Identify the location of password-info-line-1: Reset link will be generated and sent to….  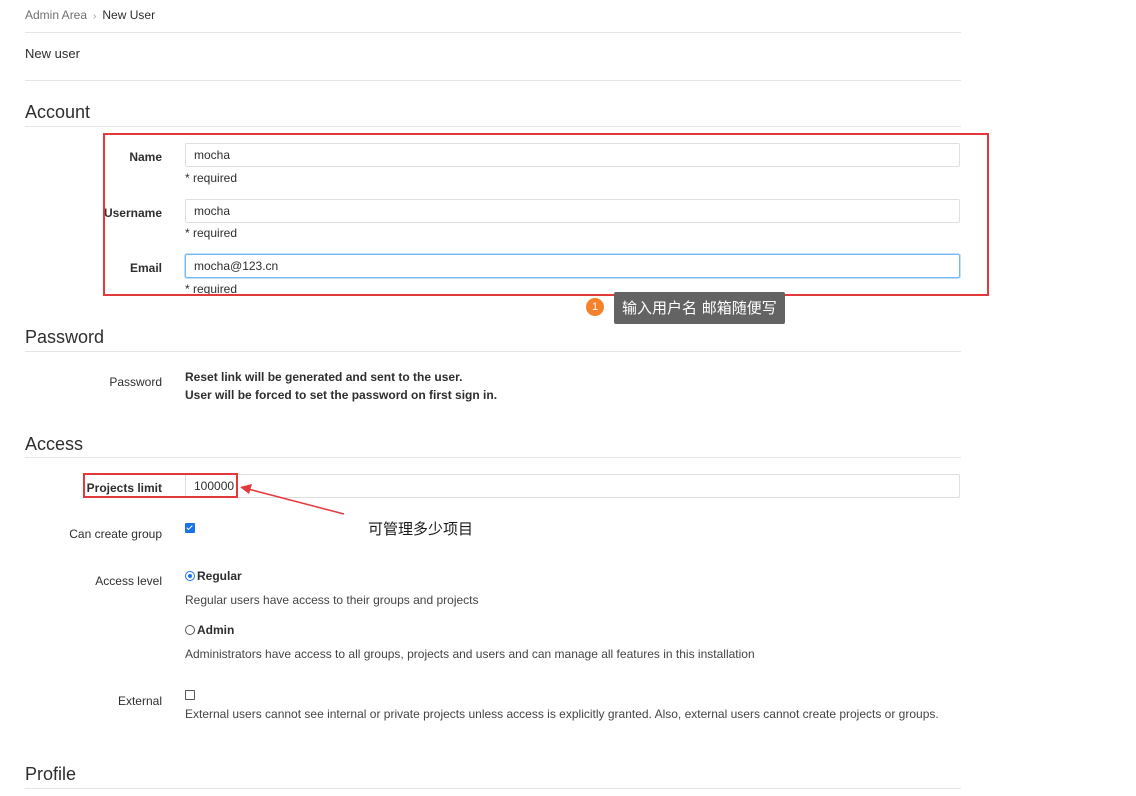
(324, 377).